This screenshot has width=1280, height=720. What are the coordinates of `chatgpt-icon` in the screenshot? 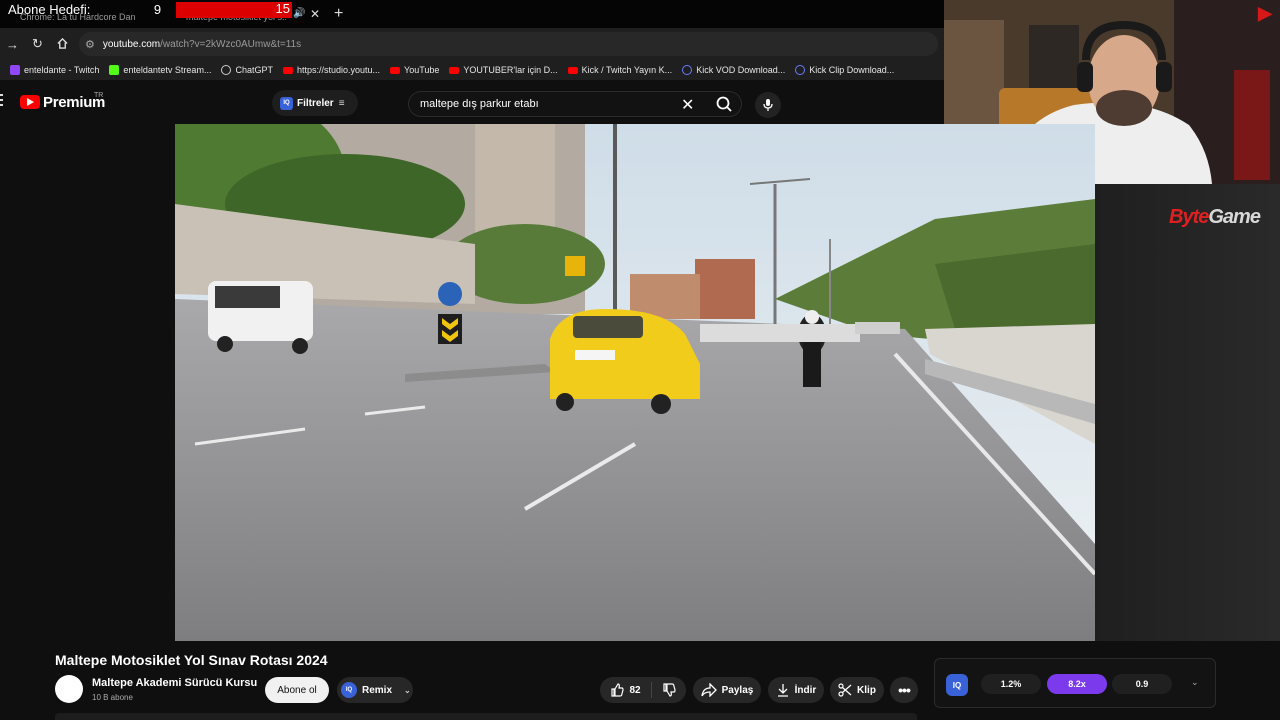 It's located at (226, 70).